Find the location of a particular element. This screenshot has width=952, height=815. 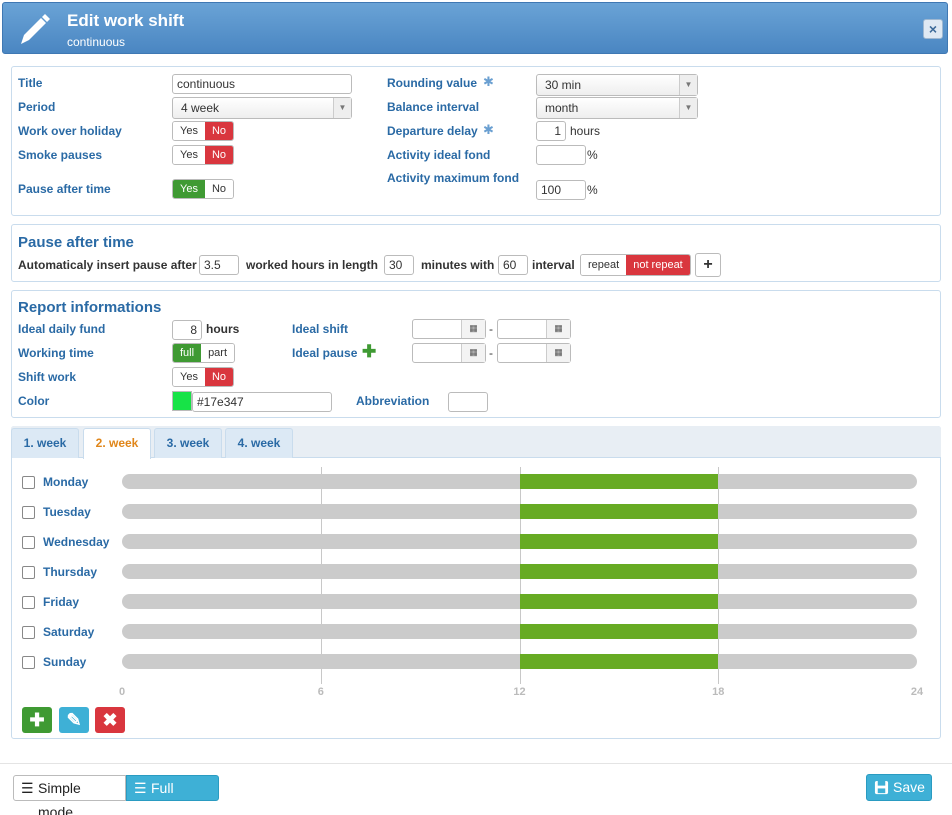

work-over-holiday-no: No is located at coordinates (219, 131).